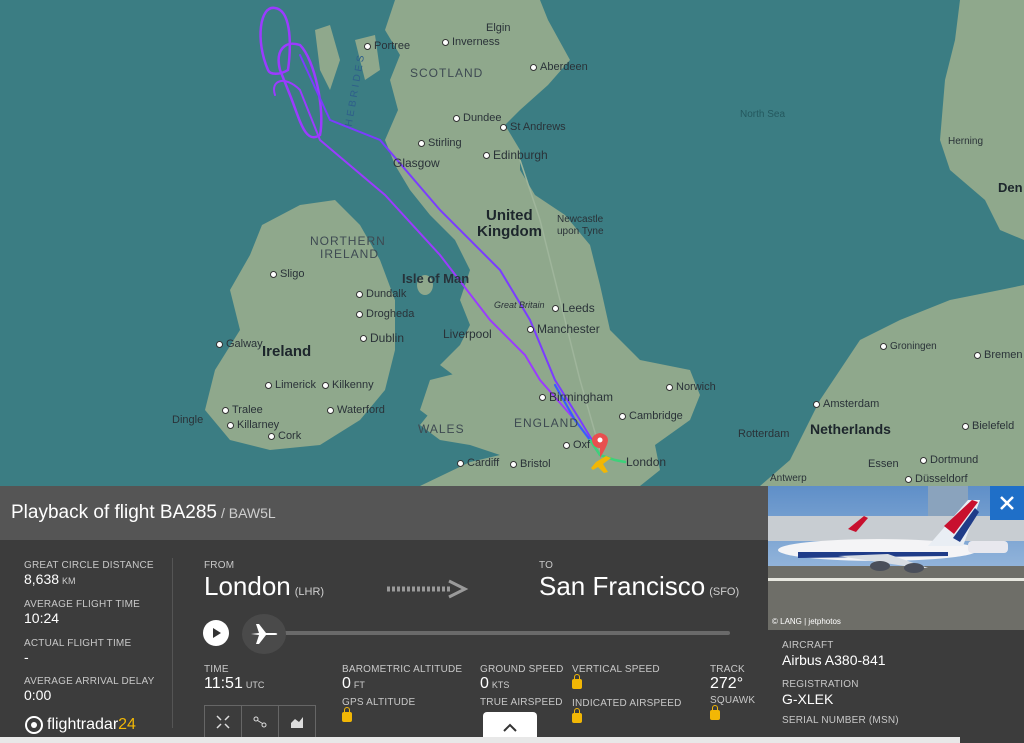  I want to click on label-manchester: Manchester, so click(563, 329).